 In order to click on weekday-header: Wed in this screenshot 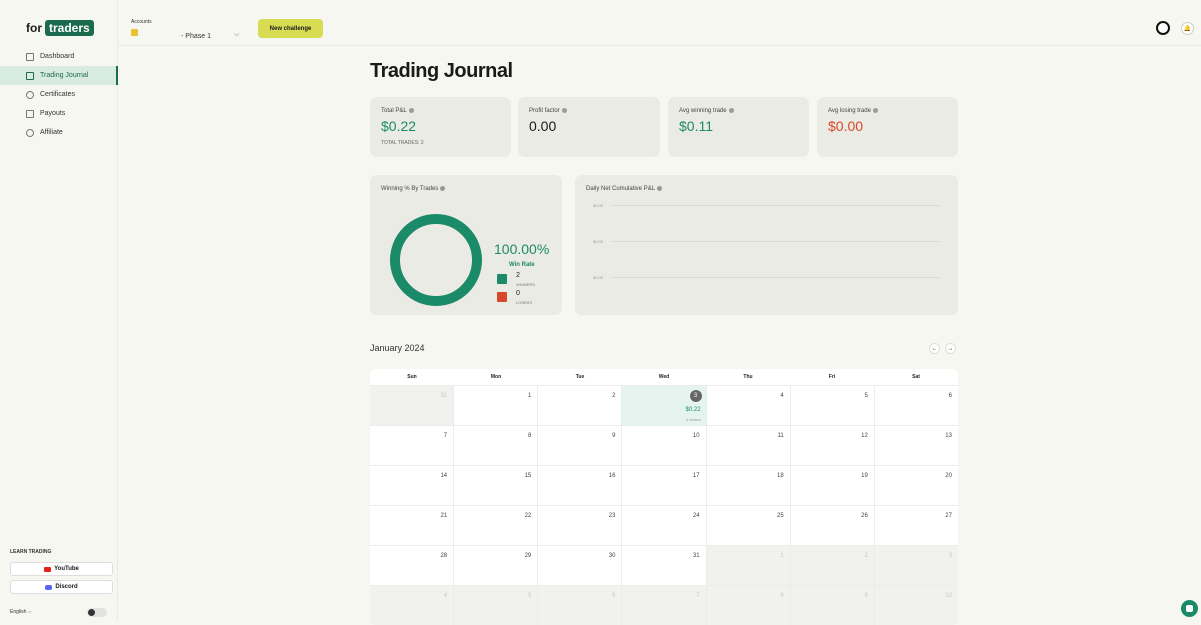, I will do `click(664, 377)`.